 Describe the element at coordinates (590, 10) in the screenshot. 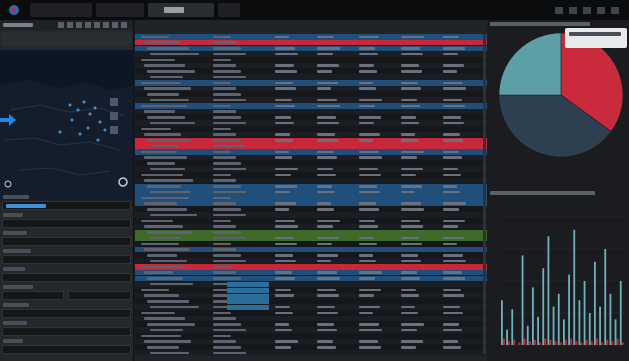

I see `window-control-icons` at that location.